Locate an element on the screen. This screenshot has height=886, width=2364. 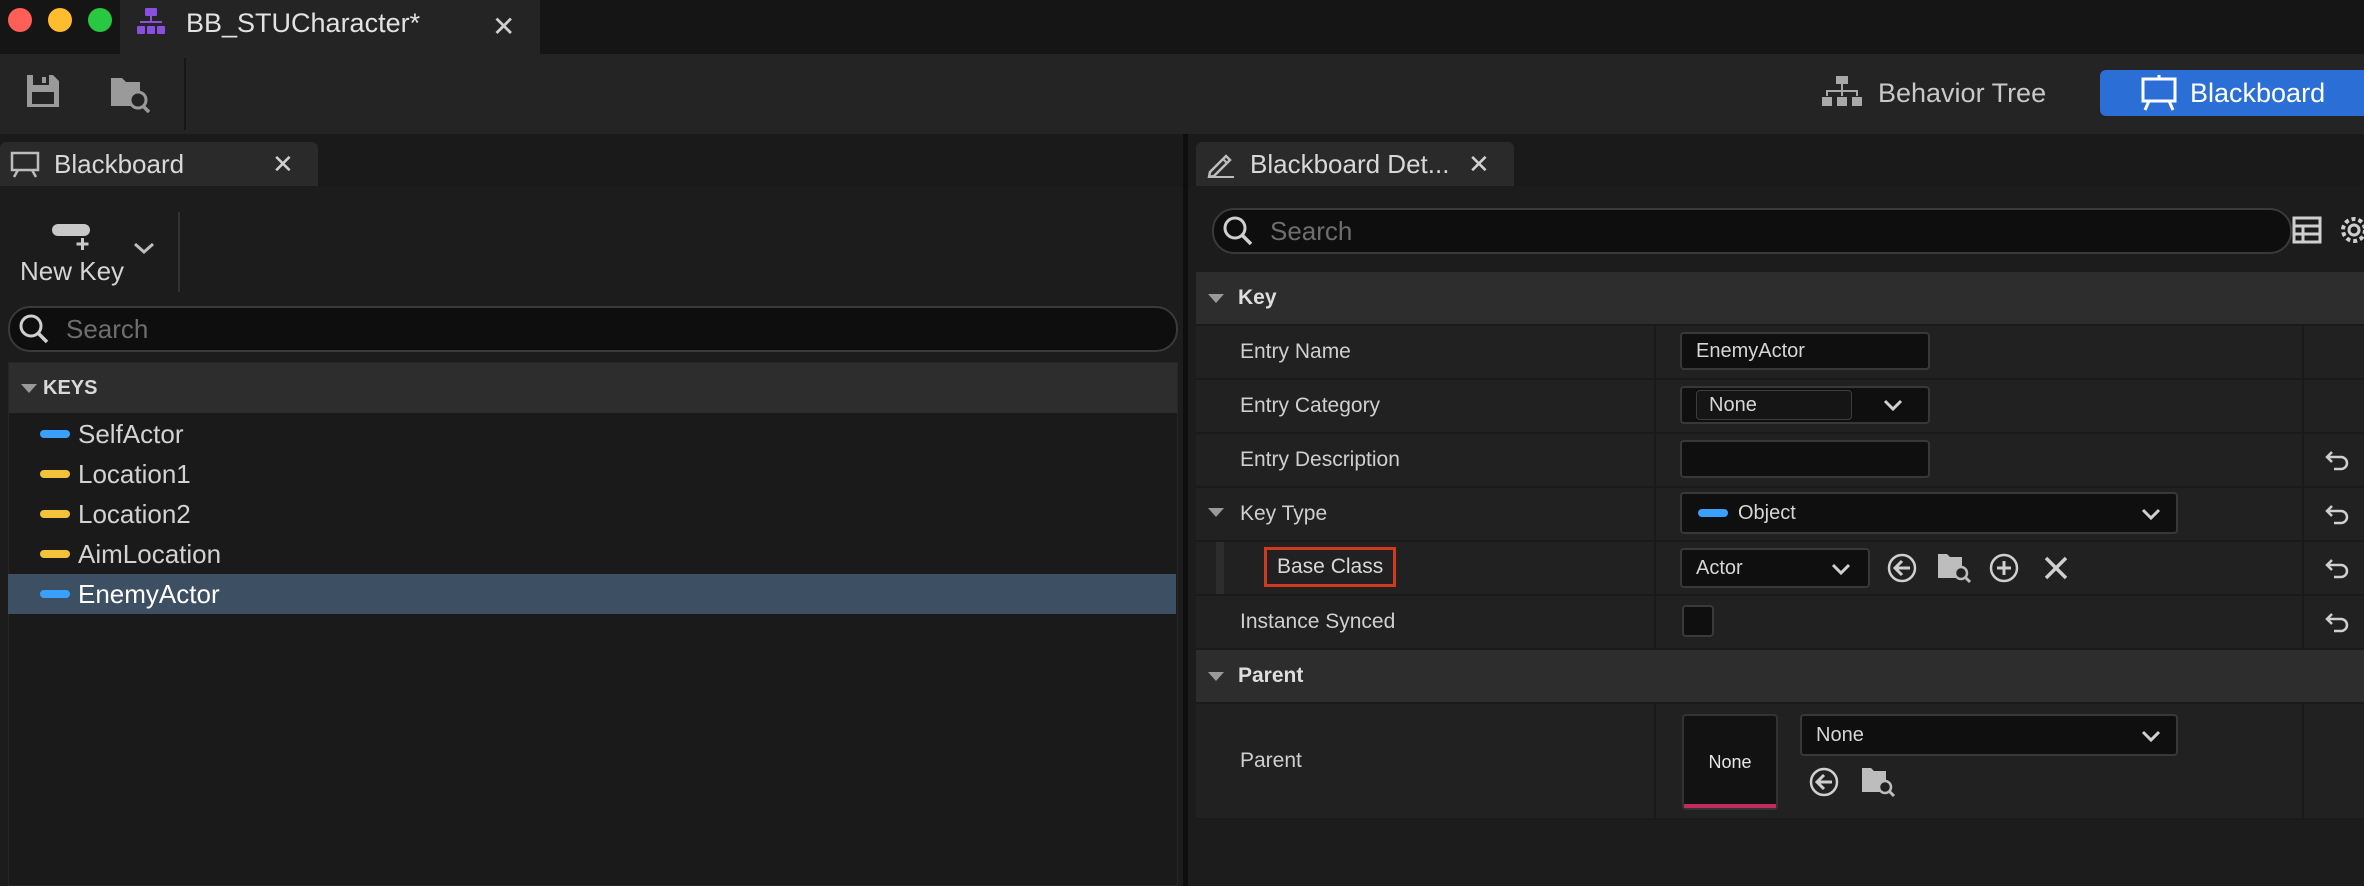
entry-category-row: Entry Category None is located at coordinates (1780, 407).